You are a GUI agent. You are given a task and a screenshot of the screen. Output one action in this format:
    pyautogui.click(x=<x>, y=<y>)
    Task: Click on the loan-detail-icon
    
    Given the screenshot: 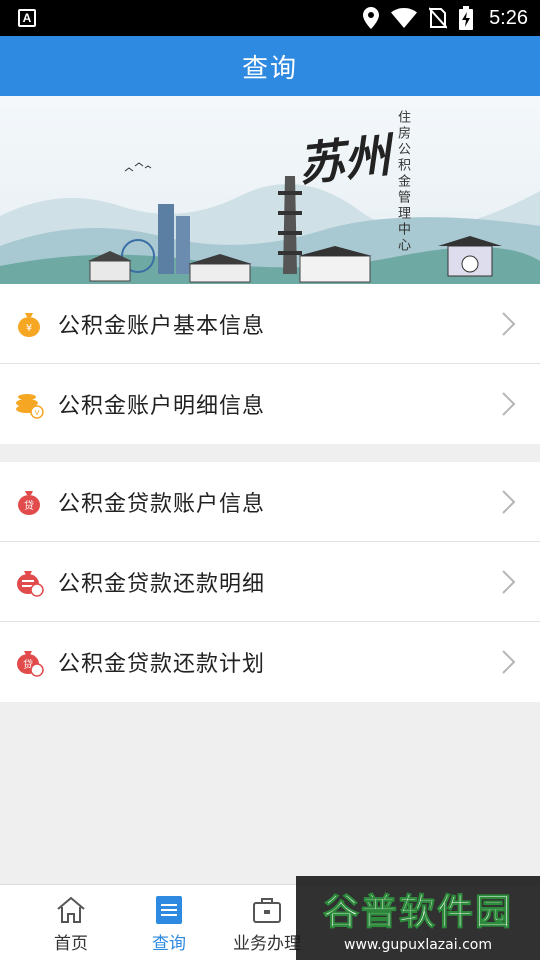 What is the action you would take?
    pyautogui.click(x=30, y=583)
    